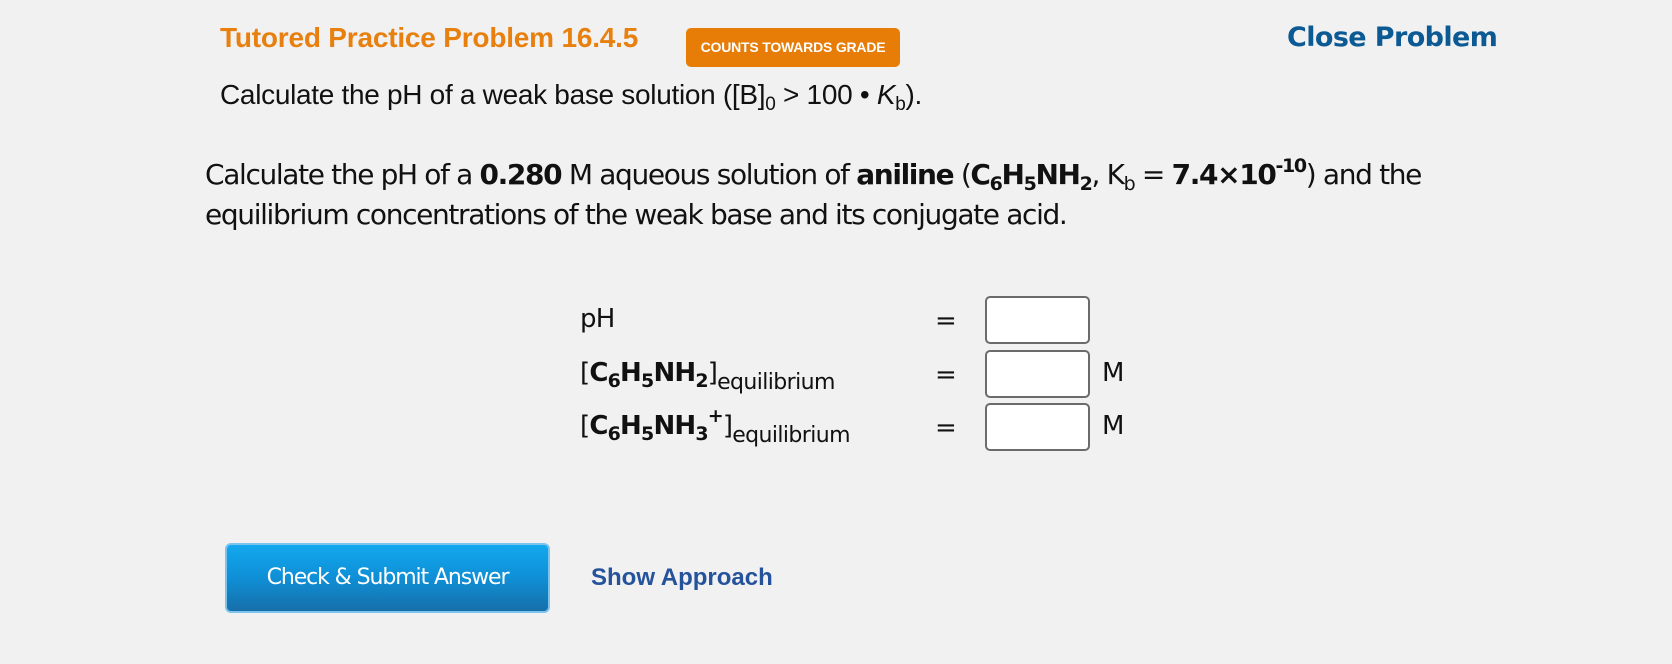 The height and width of the screenshot is (664, 1672). Describe the element at coordinates (597, 319) in the screenshot. I see `ph-label: pH` at that location.